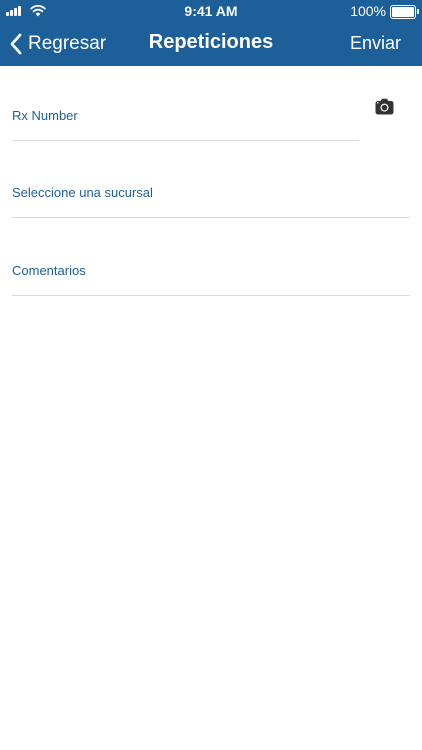 This screenshot has width=422, height=750. Describe the element at coordinates (211, 44) in the screenshot. I see `navigation-bar: Regresar Repeticiones Enviar` at that location.